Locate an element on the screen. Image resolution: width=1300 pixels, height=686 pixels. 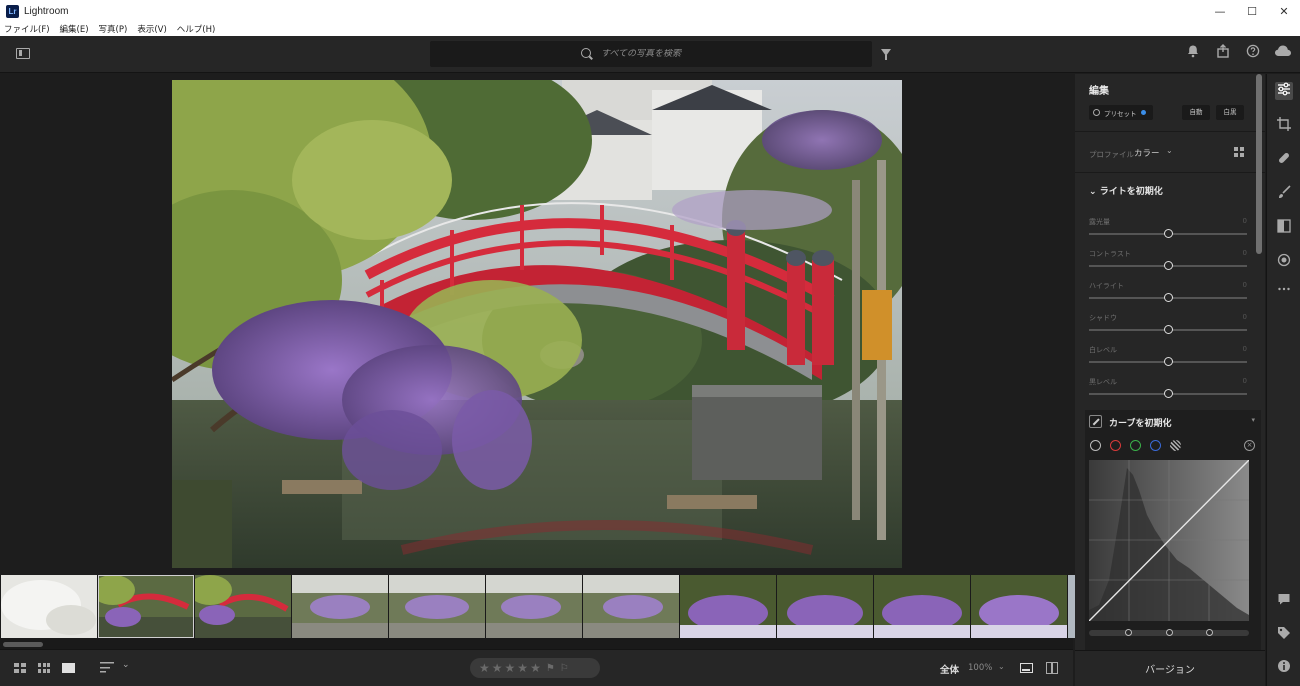
contrast-slider: コントラスト 0 is located at coordinates (1168, 263).